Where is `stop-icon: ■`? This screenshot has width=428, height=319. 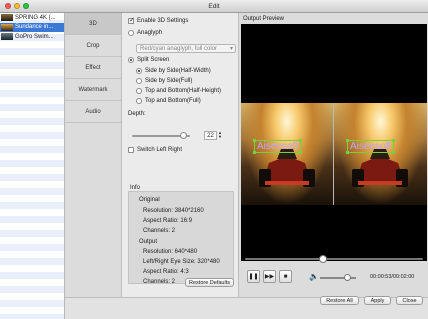 stop-icon: ■ is located at coordinates (285, 276).